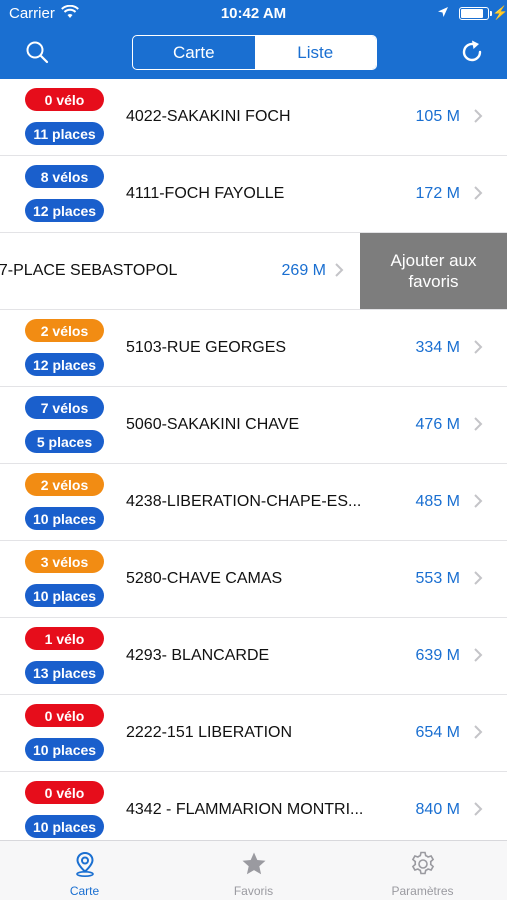 This screenshot has width=507, height=900. I want to click on station-row: 3 vélos 10 places 5280-CHAVE CAMAS 553 M, so click(253, 579).